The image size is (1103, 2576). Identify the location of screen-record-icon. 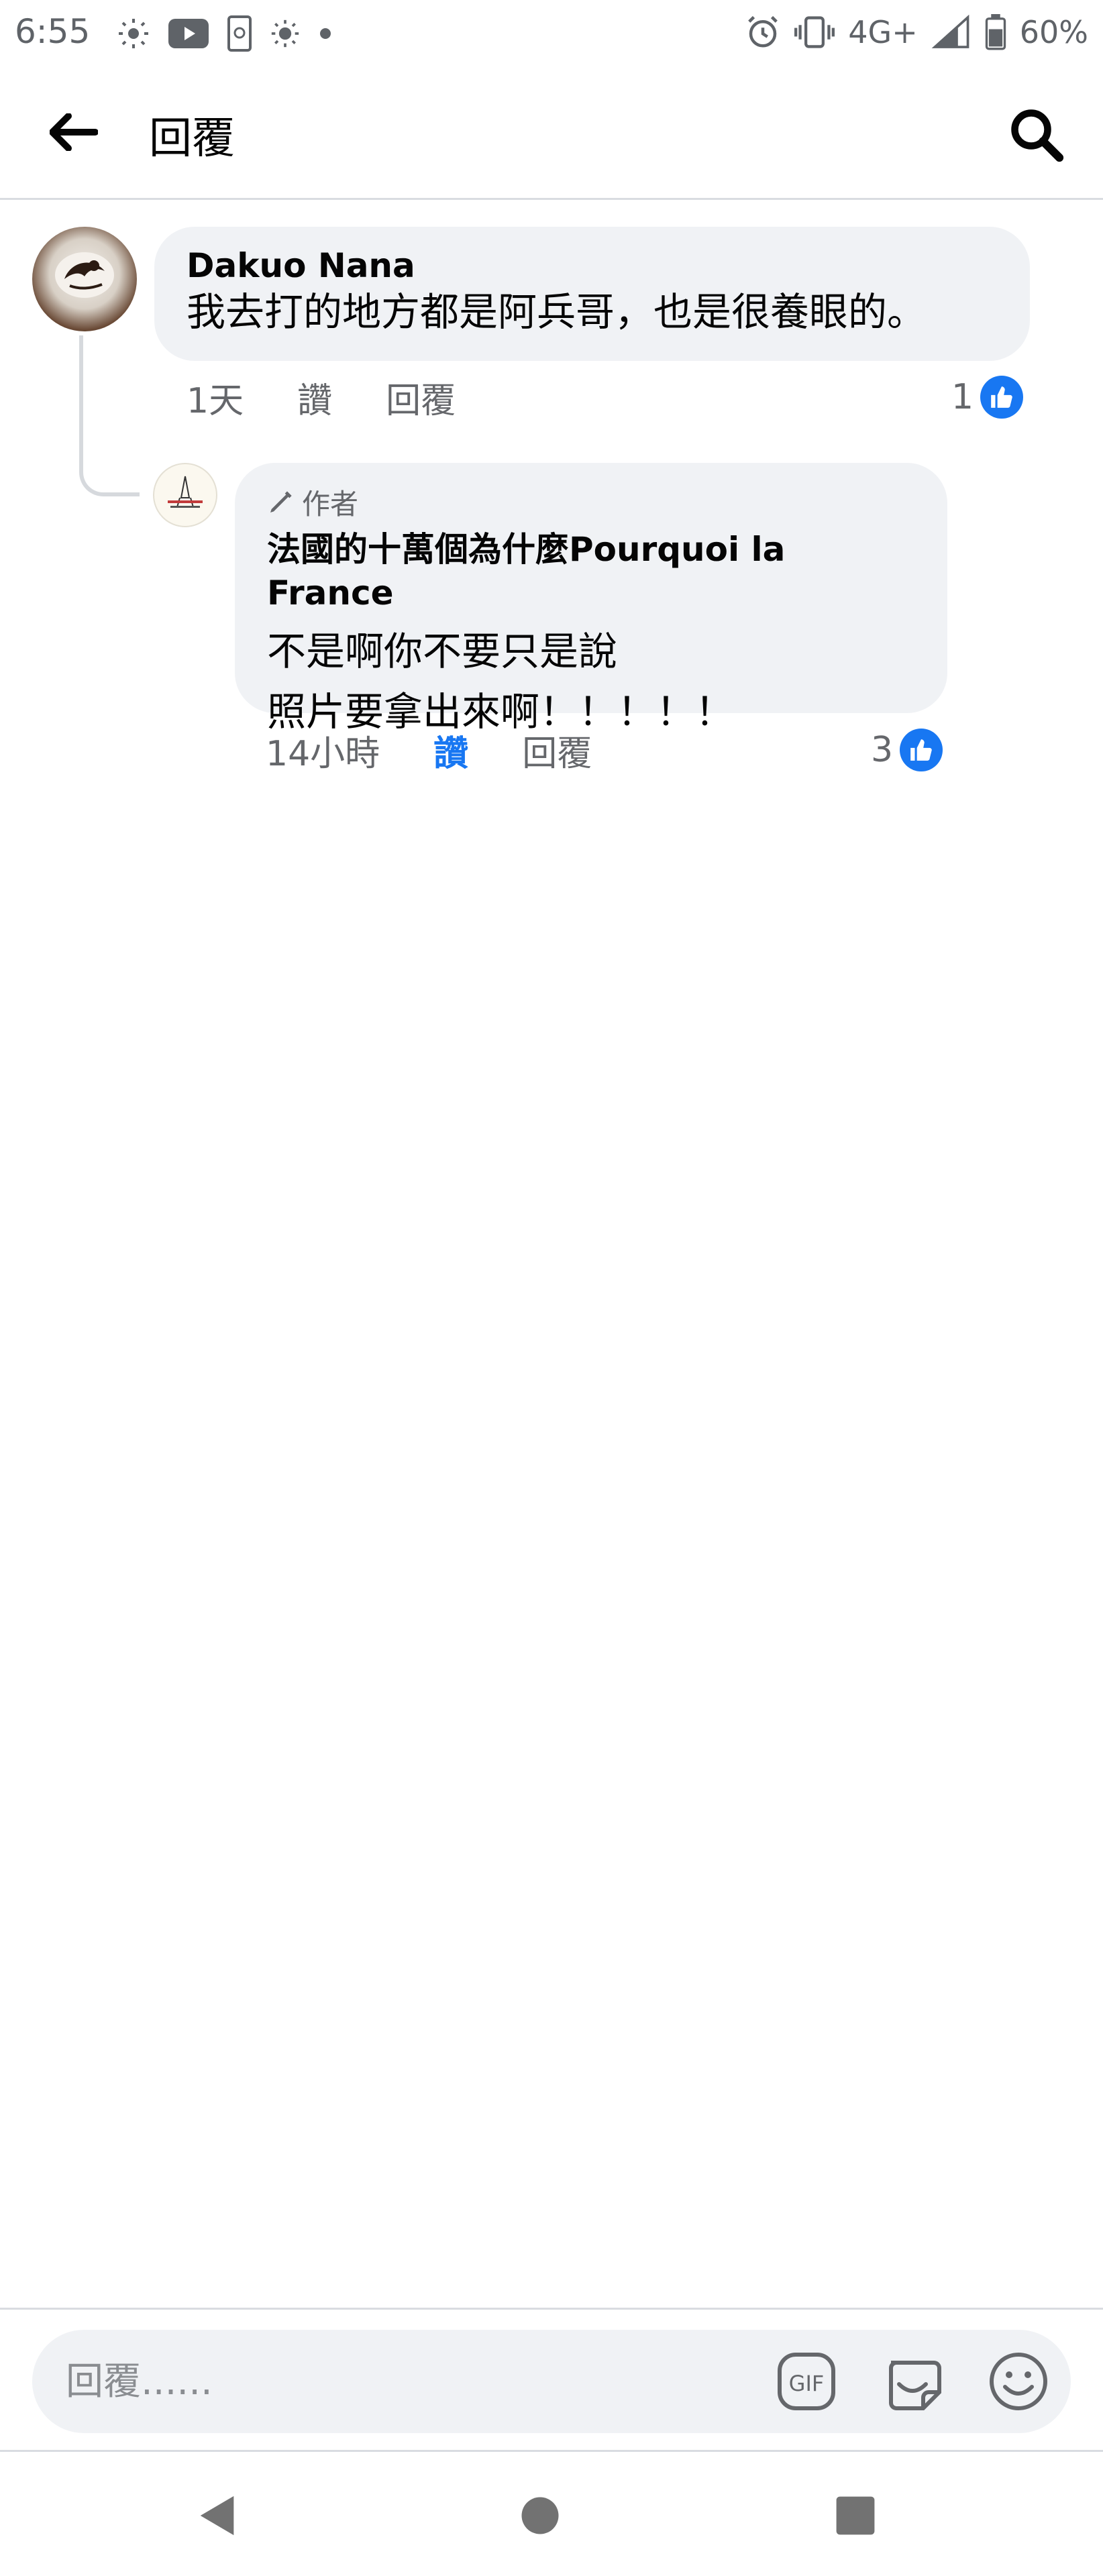
(240, 33).